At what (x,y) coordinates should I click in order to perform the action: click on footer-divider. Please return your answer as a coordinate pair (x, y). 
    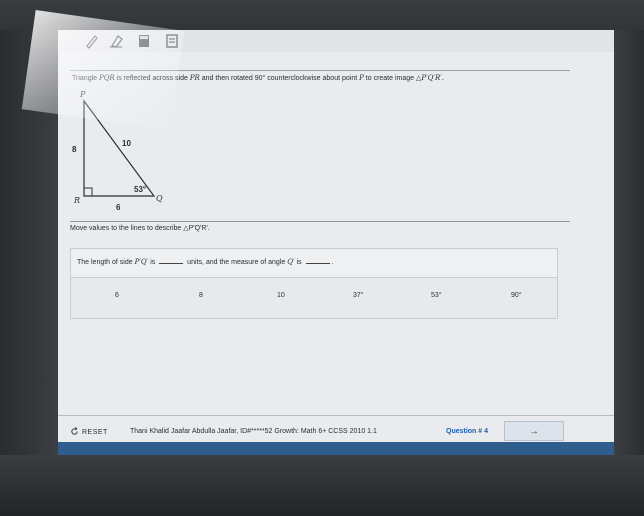
    Looking at the image, I should click on (336, 415).